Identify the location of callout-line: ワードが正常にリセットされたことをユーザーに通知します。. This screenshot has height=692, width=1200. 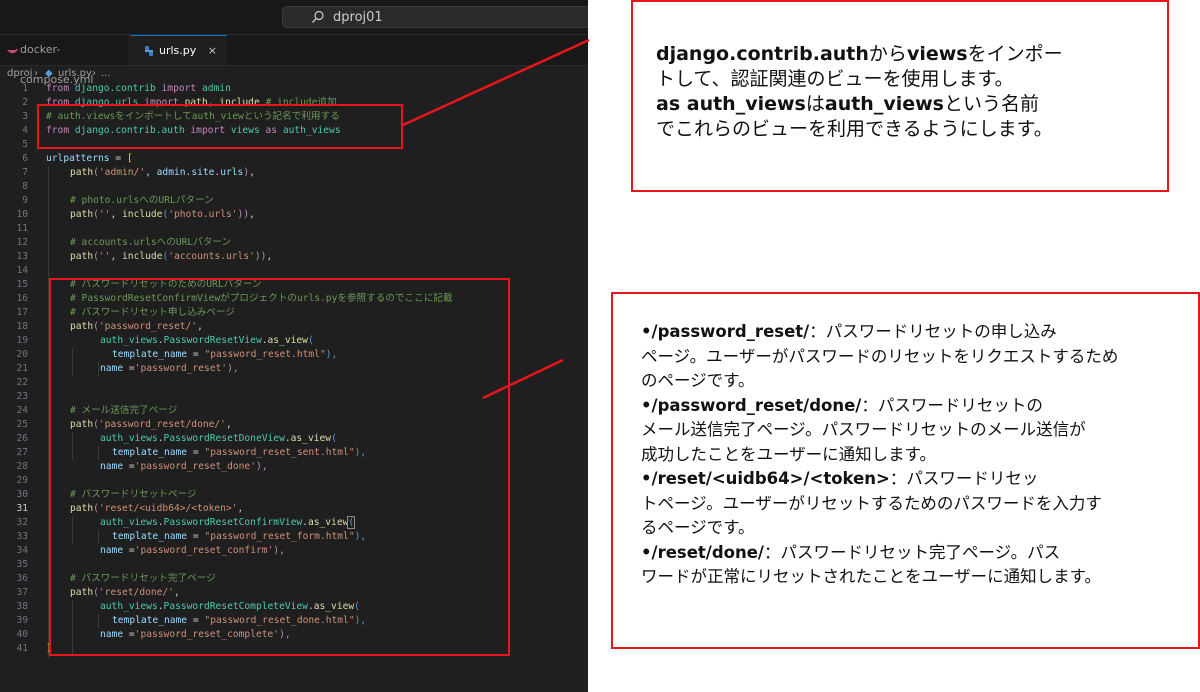
(871, 576).